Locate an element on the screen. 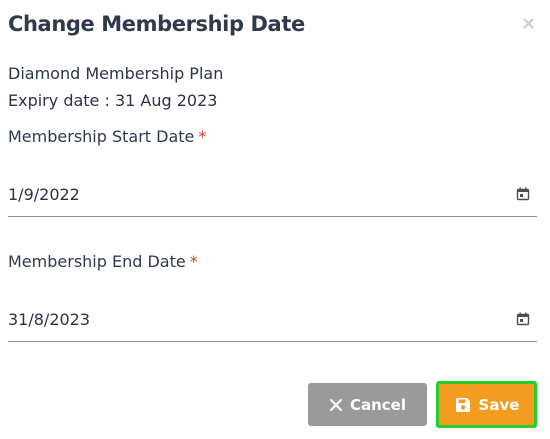  save-button-label: Save is located at coordinates (499, 404).